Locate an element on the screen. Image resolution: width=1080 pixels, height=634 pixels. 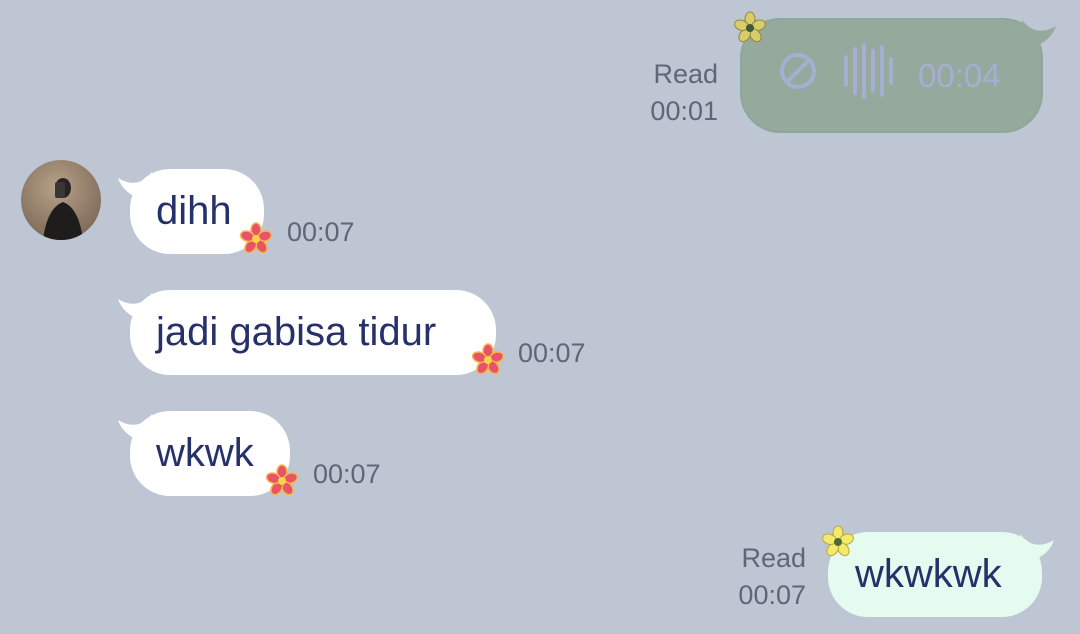
message-text: dihh is located at coordinates (194, 211).